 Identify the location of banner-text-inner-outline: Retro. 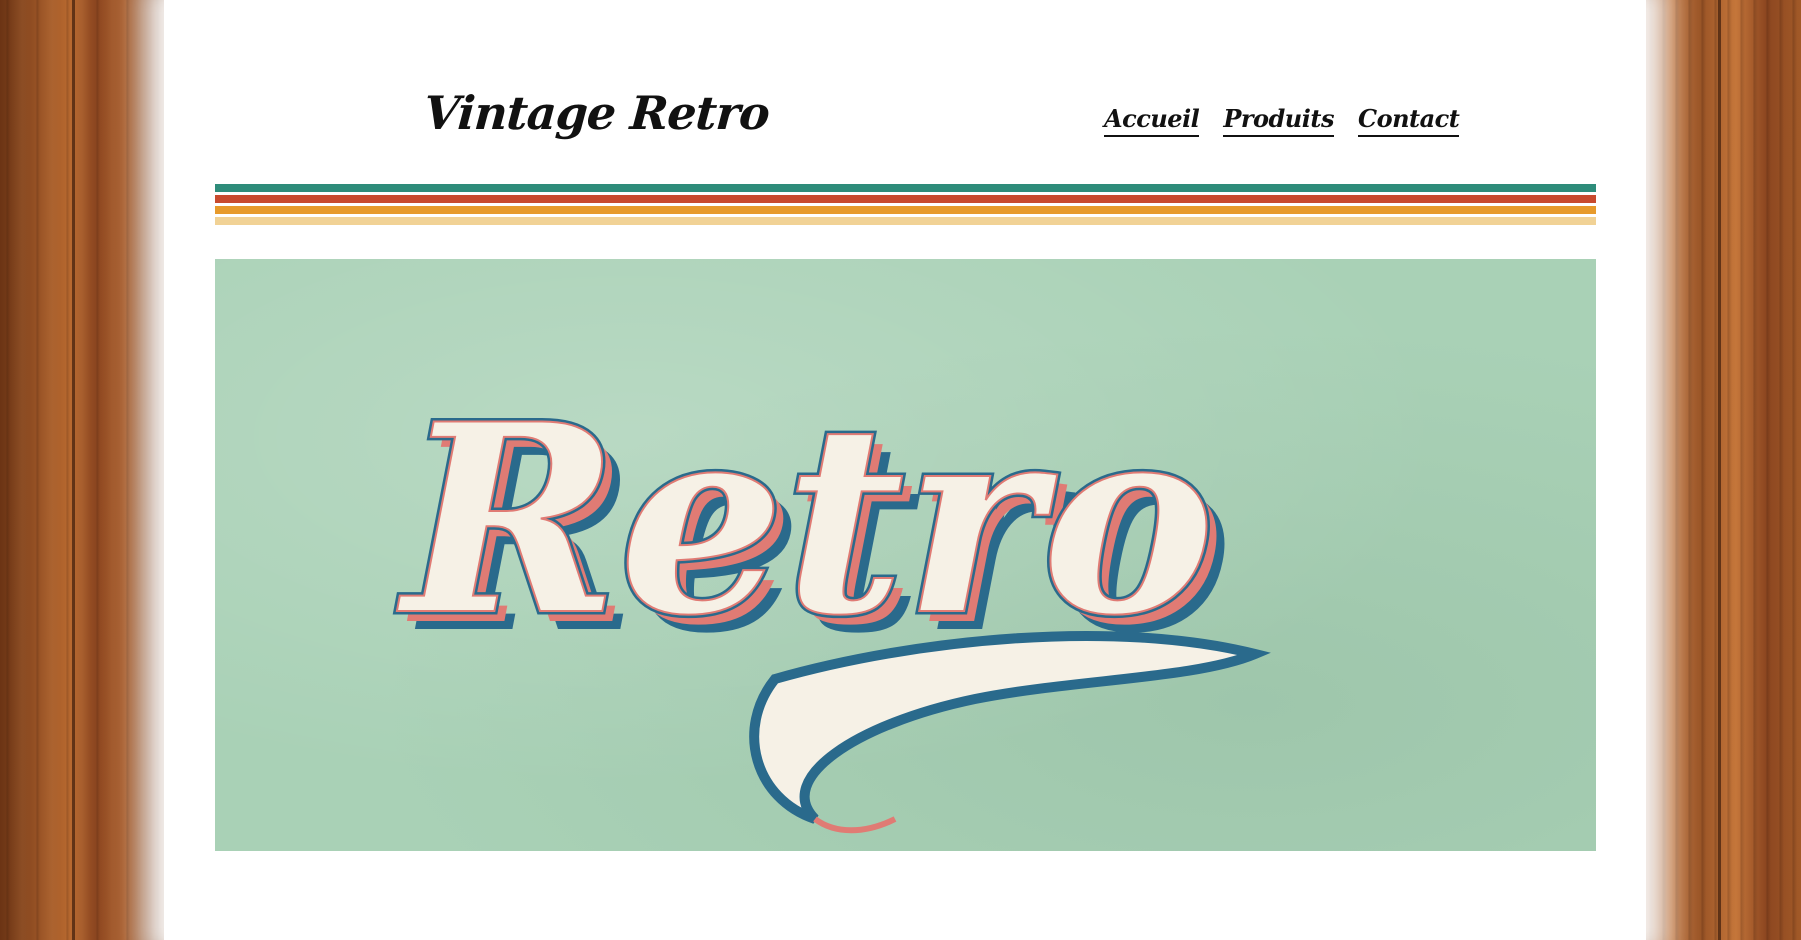
(805, 520).